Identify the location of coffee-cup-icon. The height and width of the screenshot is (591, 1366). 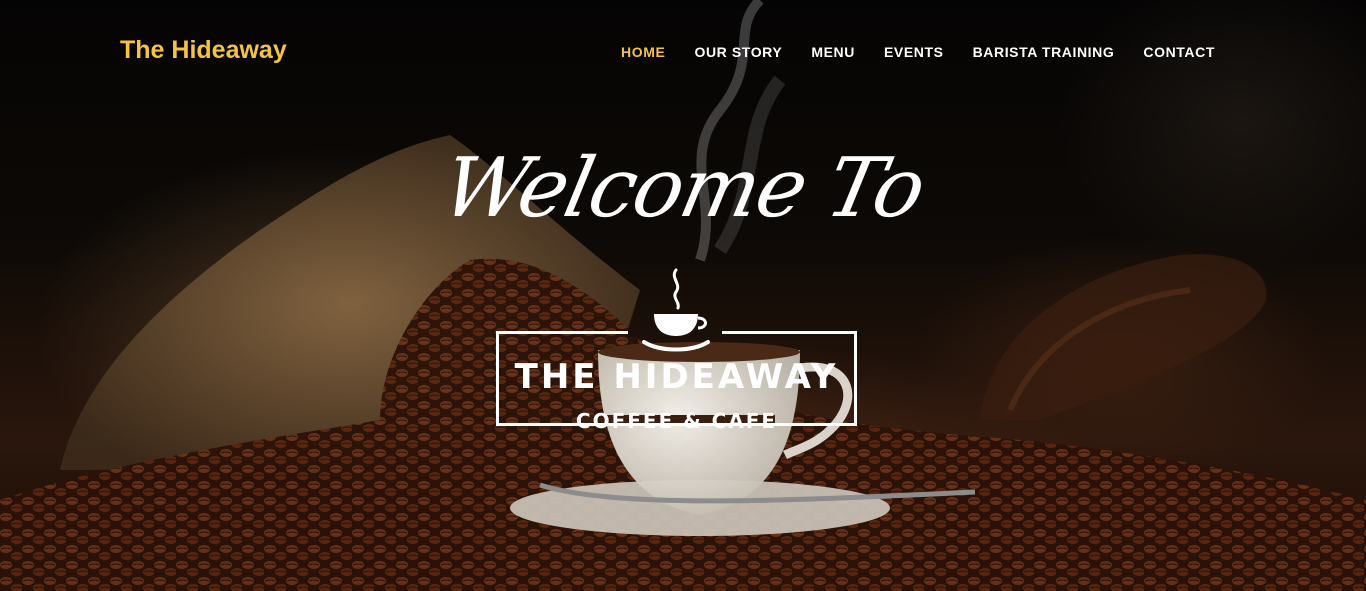
(676, 310).